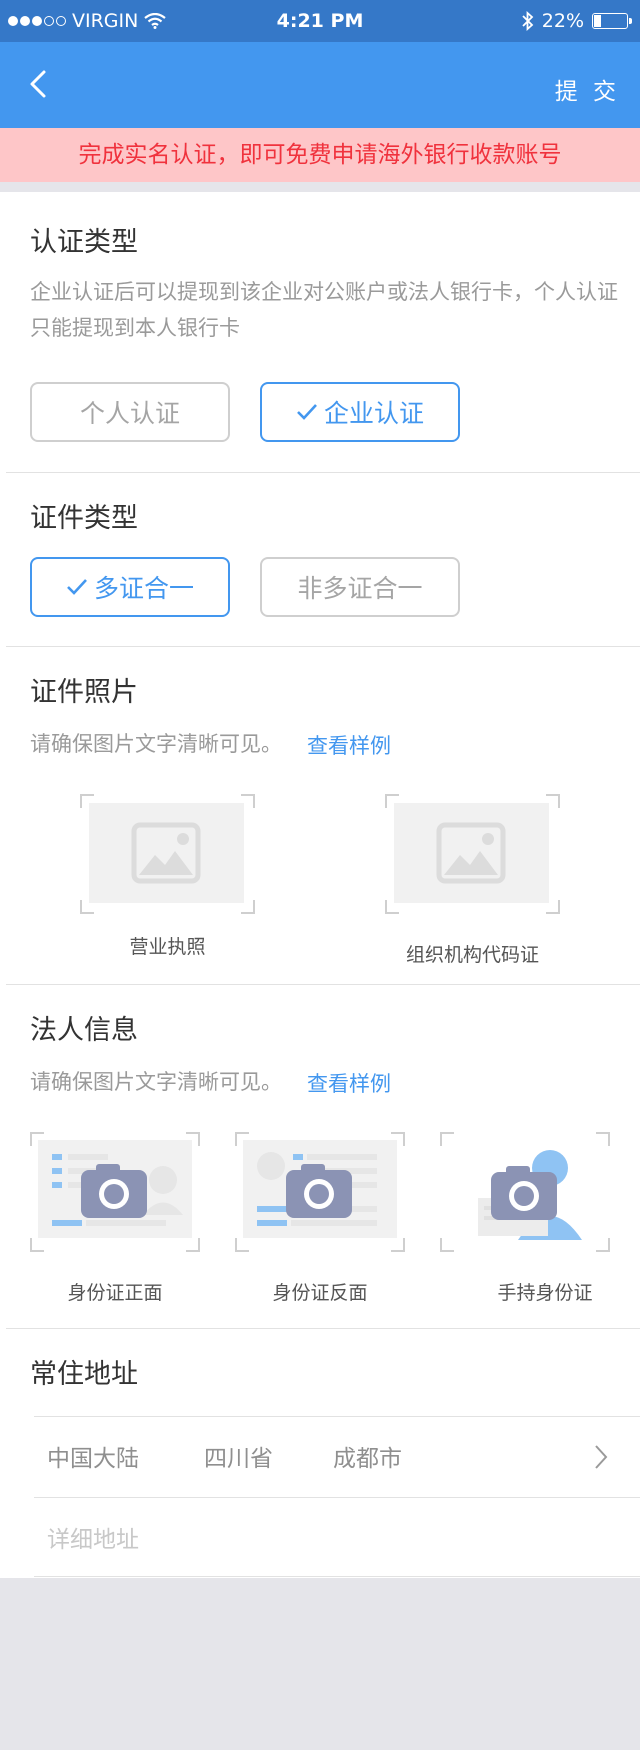 This screenshot has height=1750, width=640. I want to click on cert-photos-title: 证件照片, so click(84, 692).